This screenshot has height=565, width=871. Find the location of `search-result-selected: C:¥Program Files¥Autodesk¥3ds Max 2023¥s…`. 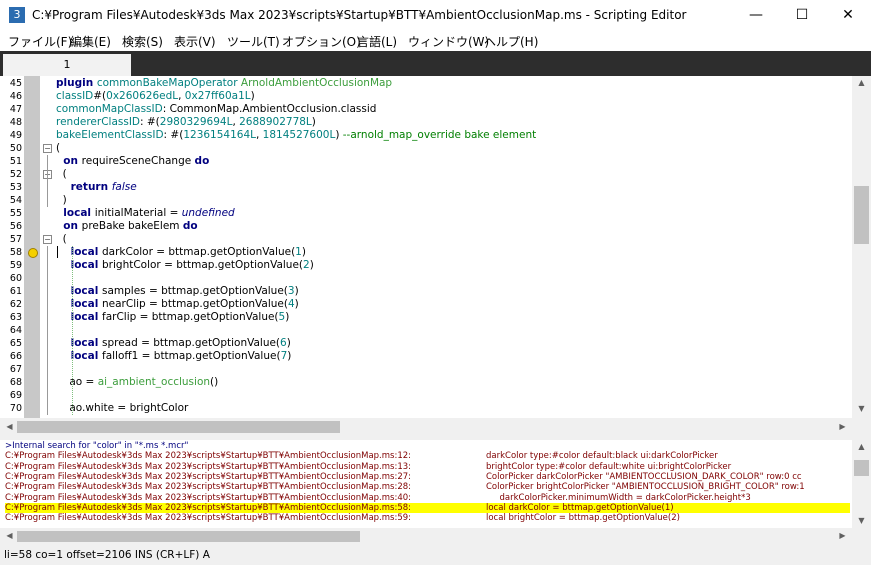

search-result-selected: C:¥Program Files¥Autodesk¥3ds Max 2023¥s… is located at coordinates (427, 508).